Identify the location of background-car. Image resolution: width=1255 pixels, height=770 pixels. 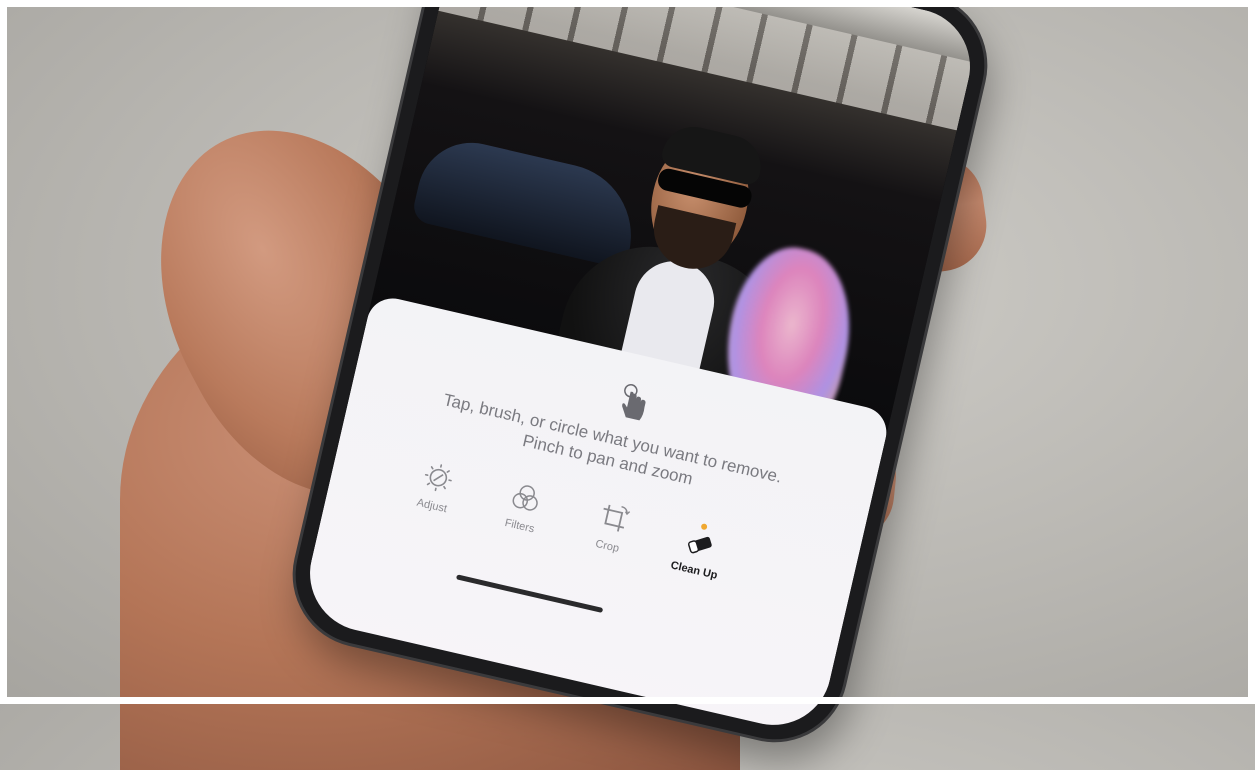
(528, 200).